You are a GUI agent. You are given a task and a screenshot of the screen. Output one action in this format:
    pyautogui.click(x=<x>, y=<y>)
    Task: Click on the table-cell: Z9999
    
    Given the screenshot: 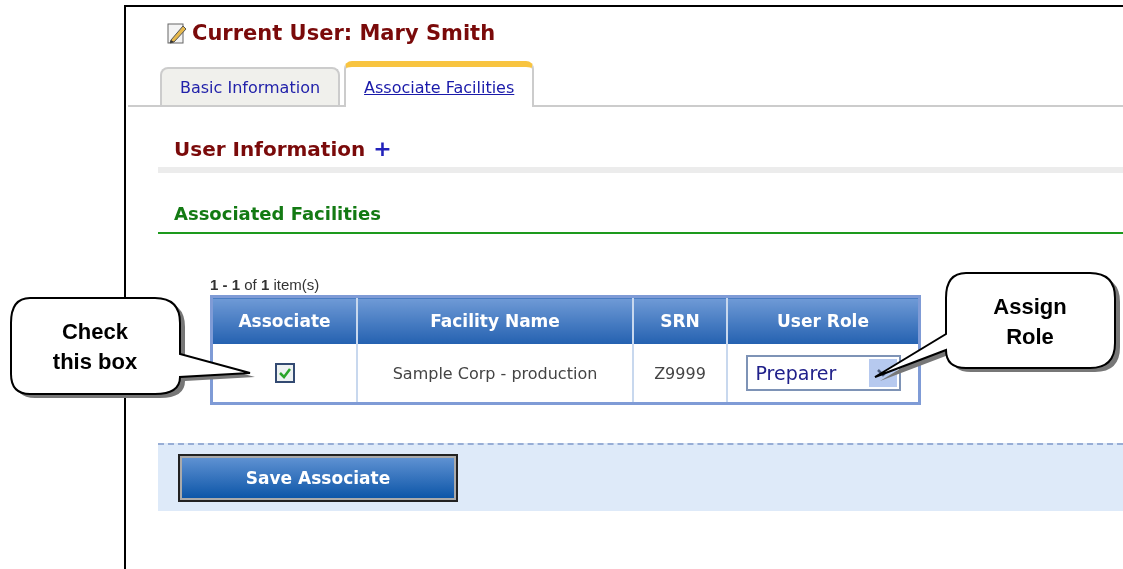 What is the action you would take?
    pyautogui.click(x=680, y=374)
    